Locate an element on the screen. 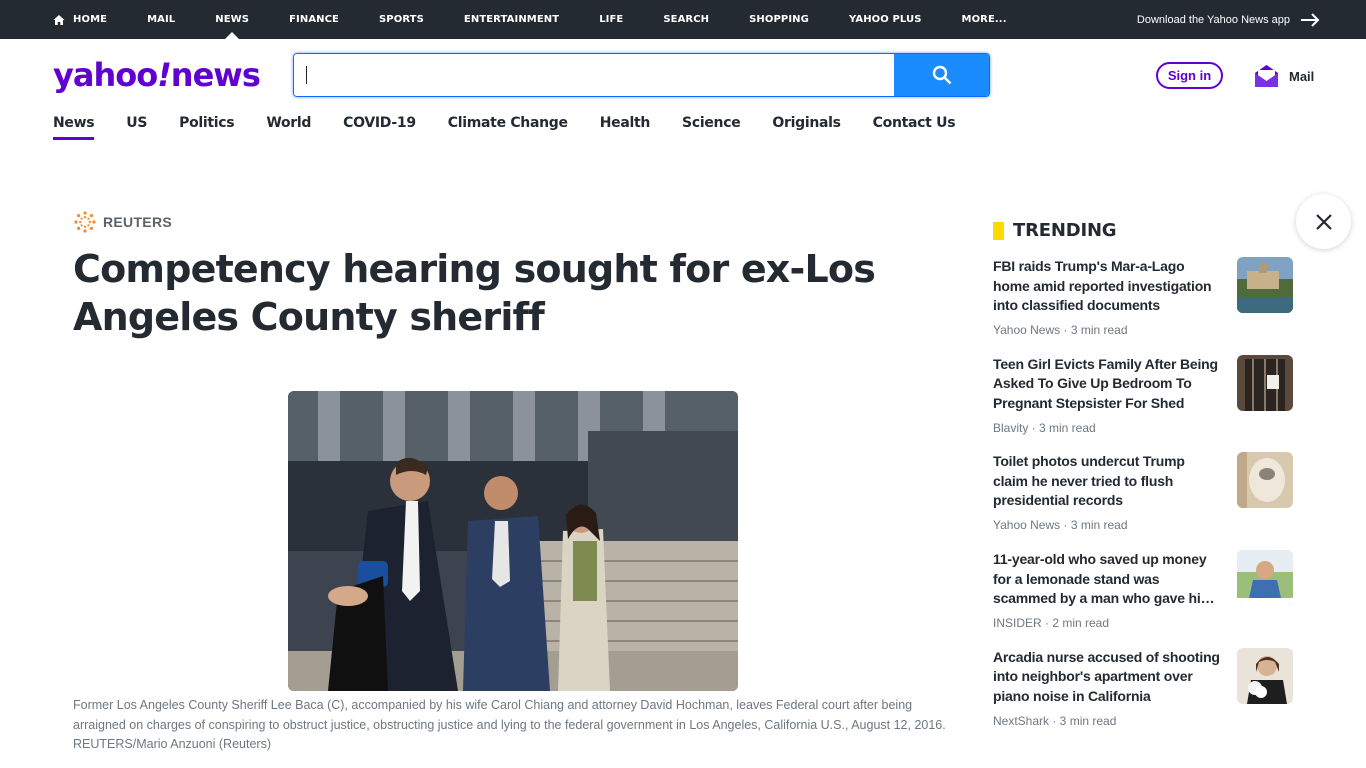 The height and width of the screenshot is (768, 1366). topnav-sports: SPORTS is located at coordinates (401, 19).